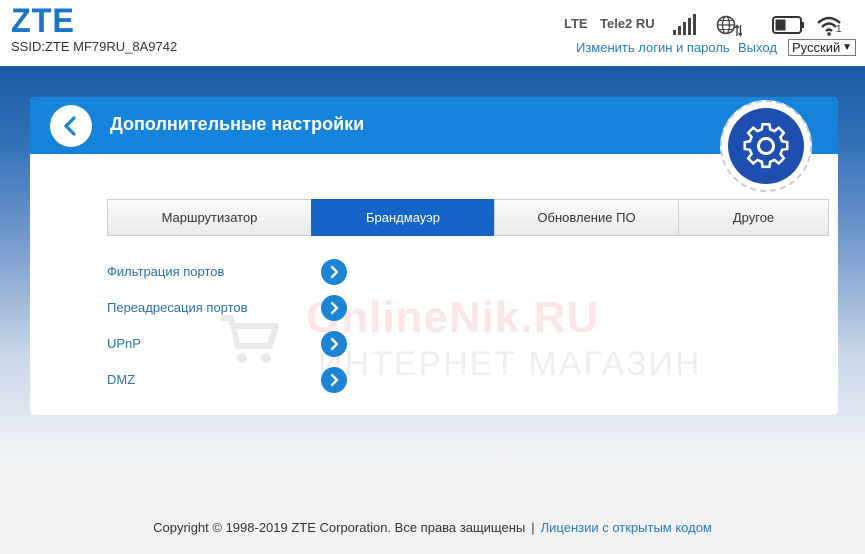 The height and width of the screenshot is (554, 865). What do you see at coordinates (839, 29) in the screenshot?
I see `wifi-client-count: 1` at bounding box center [839, 29].